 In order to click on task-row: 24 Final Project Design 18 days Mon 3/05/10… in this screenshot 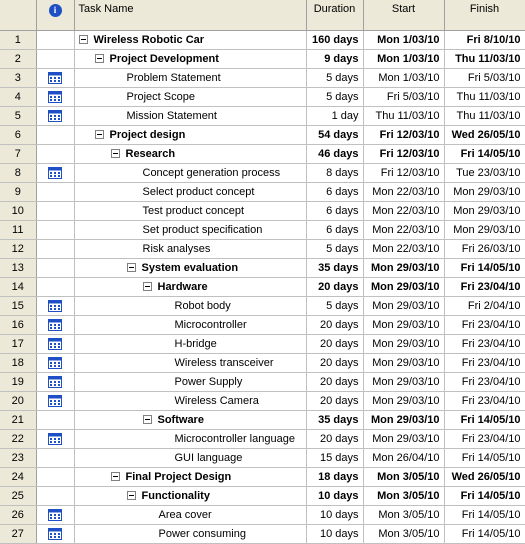, I will do `click(262, 477)`.